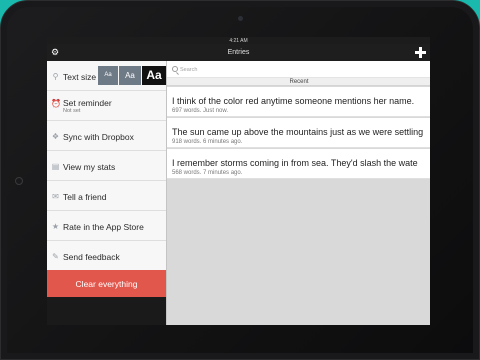 This screenshot has width=480, height=360. Describe the element at coordinates (106, 311) in the screenshot. I see `sidebar-footer` at that location.